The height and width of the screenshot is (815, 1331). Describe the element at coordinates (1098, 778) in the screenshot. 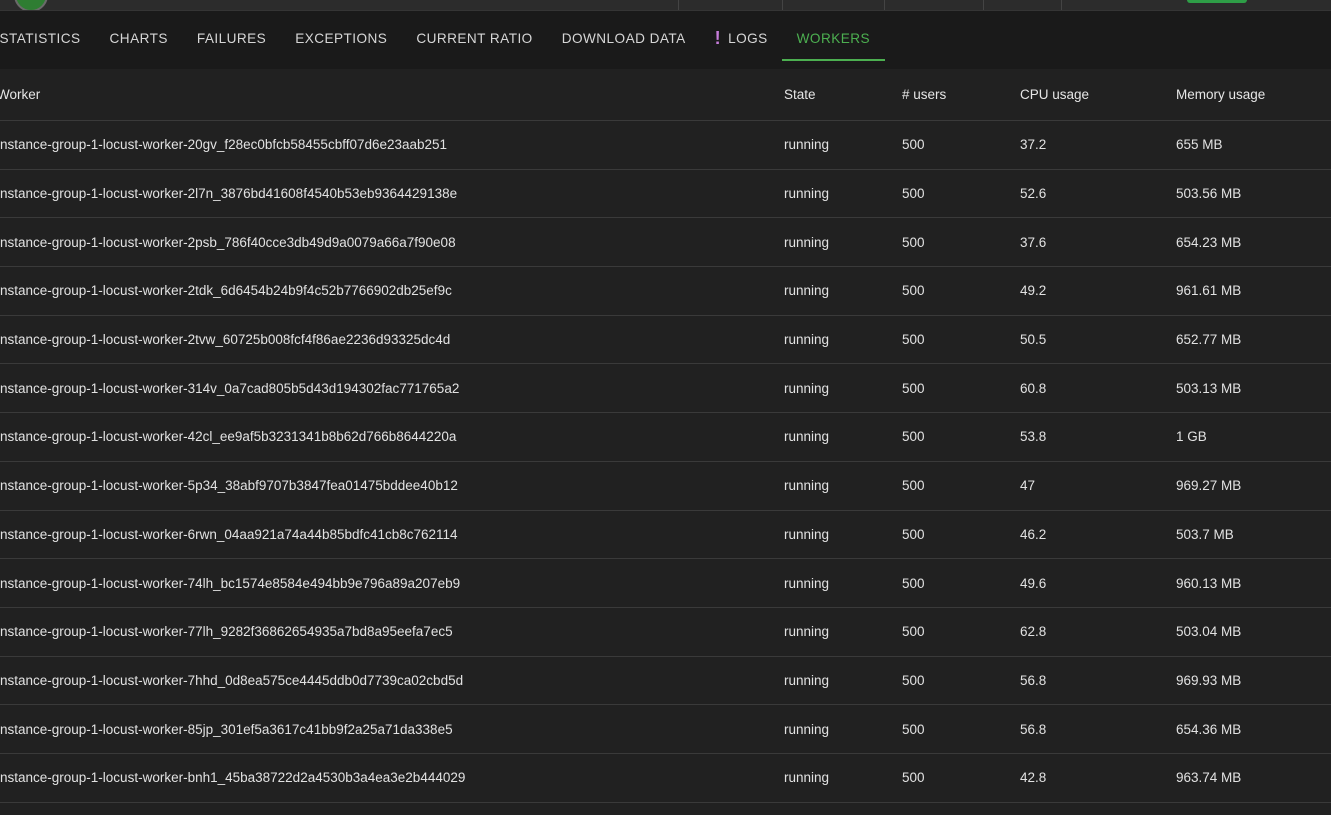

I see `cpu-usage-cell: 42.8` at that location.